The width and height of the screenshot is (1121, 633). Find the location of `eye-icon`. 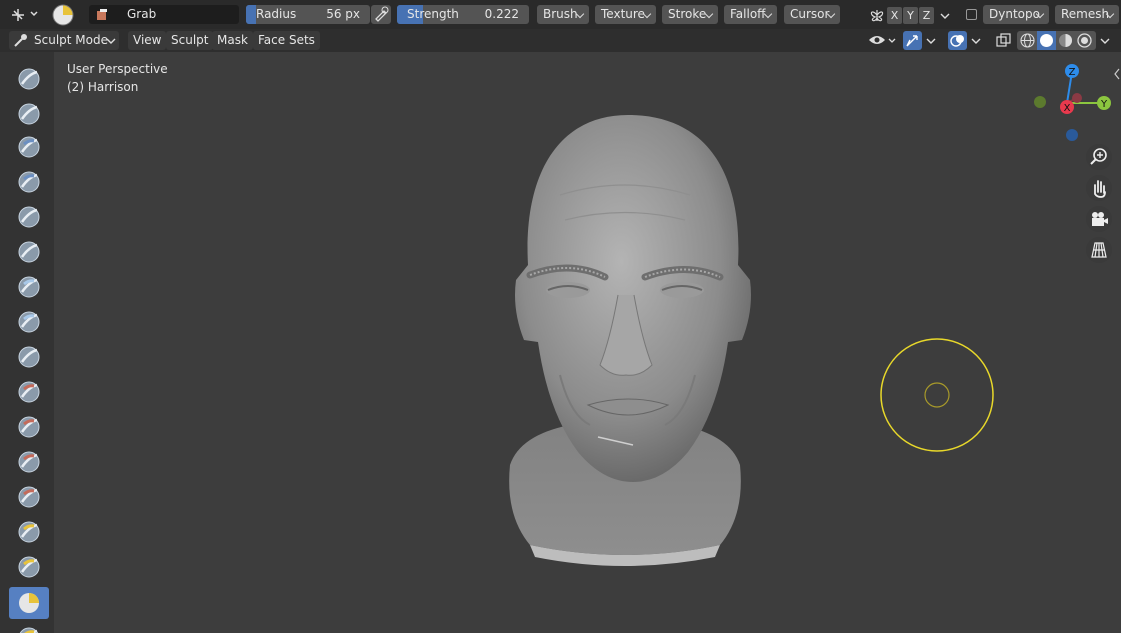

eye-icon is located at coordinates (882, 40).